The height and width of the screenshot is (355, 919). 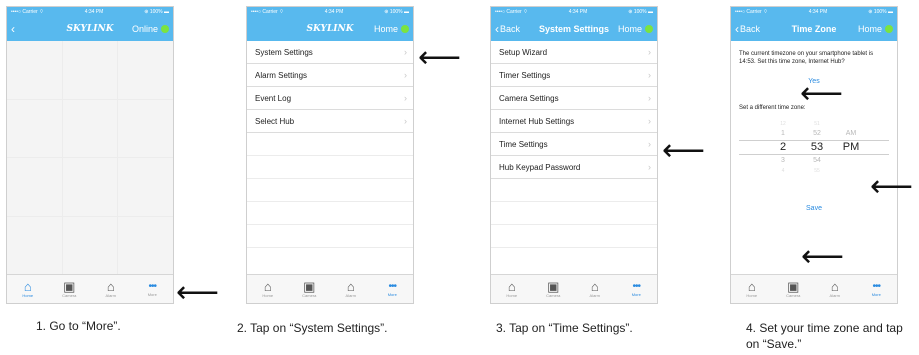 I want to click on picker-selected-minute: 53, so click(x=817, y=147).